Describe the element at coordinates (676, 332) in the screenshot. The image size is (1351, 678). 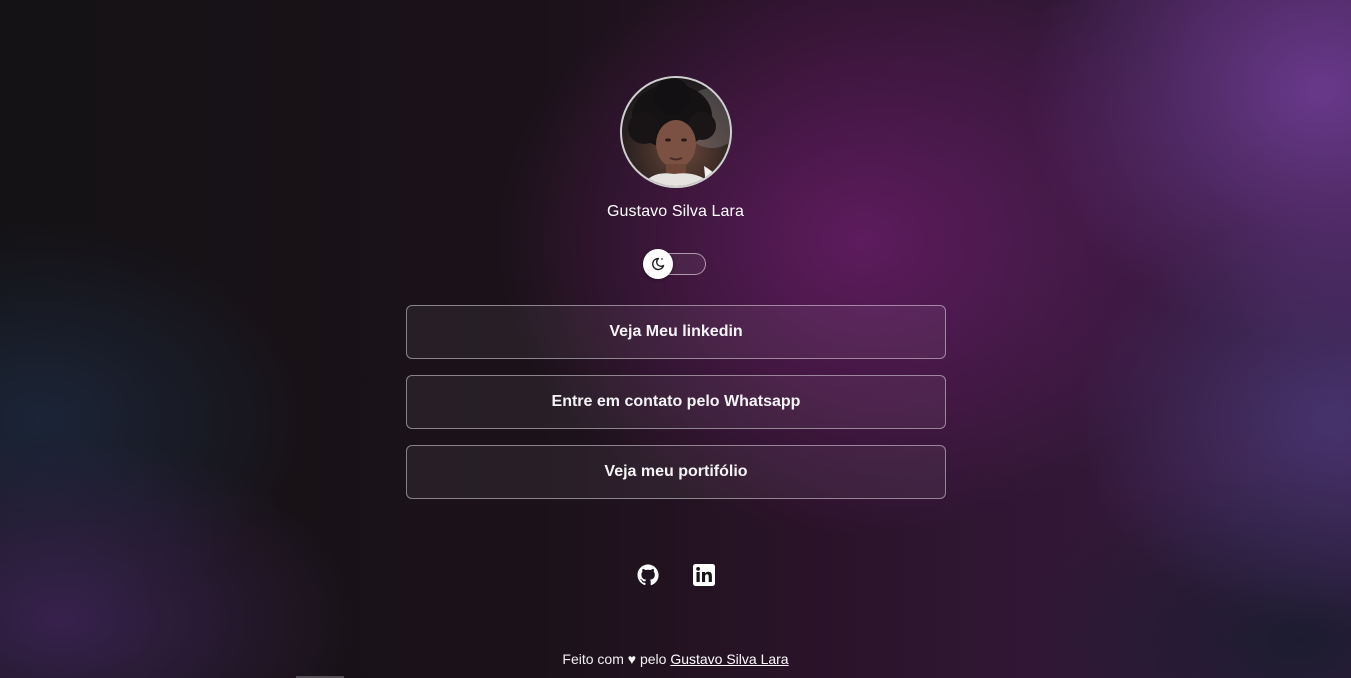
I see `linkedin-link-button: Veja Meu linkedin` at that location.